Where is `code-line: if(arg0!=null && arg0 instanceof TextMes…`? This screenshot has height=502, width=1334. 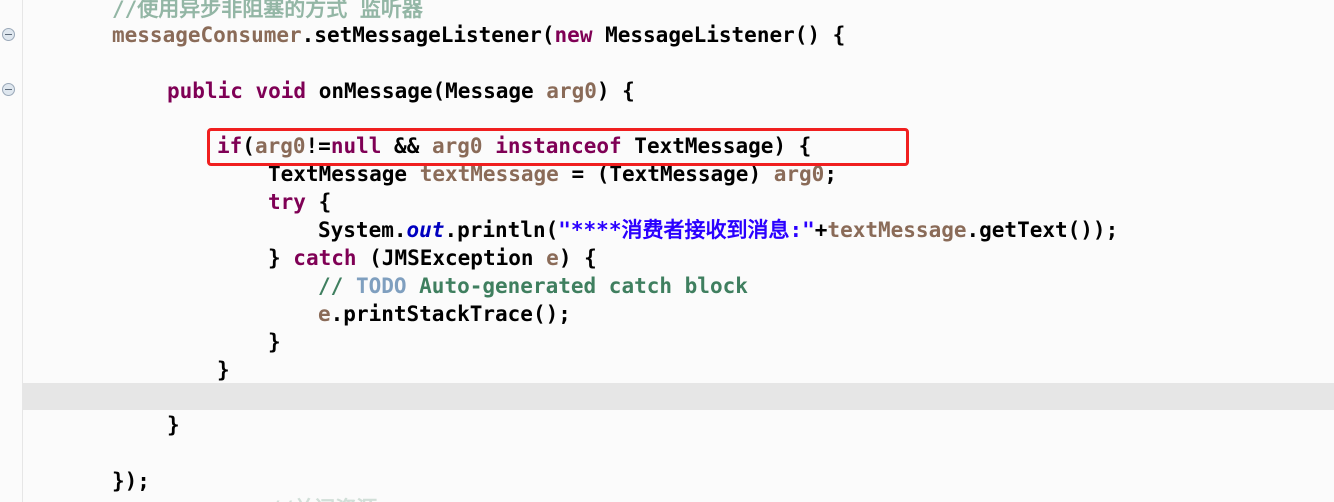
code-line: if(arg0!=null && arg0 instanceof TextMes… is located at coordinates (416, 146).